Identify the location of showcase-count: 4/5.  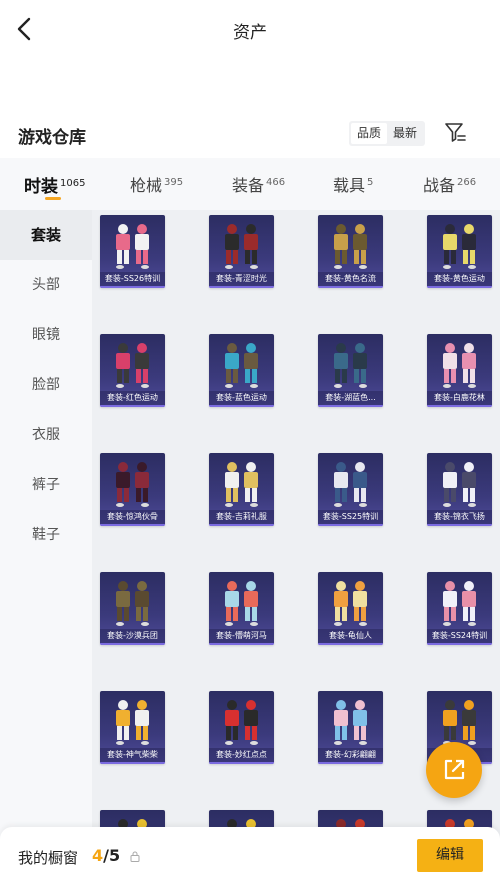
(106, 855).